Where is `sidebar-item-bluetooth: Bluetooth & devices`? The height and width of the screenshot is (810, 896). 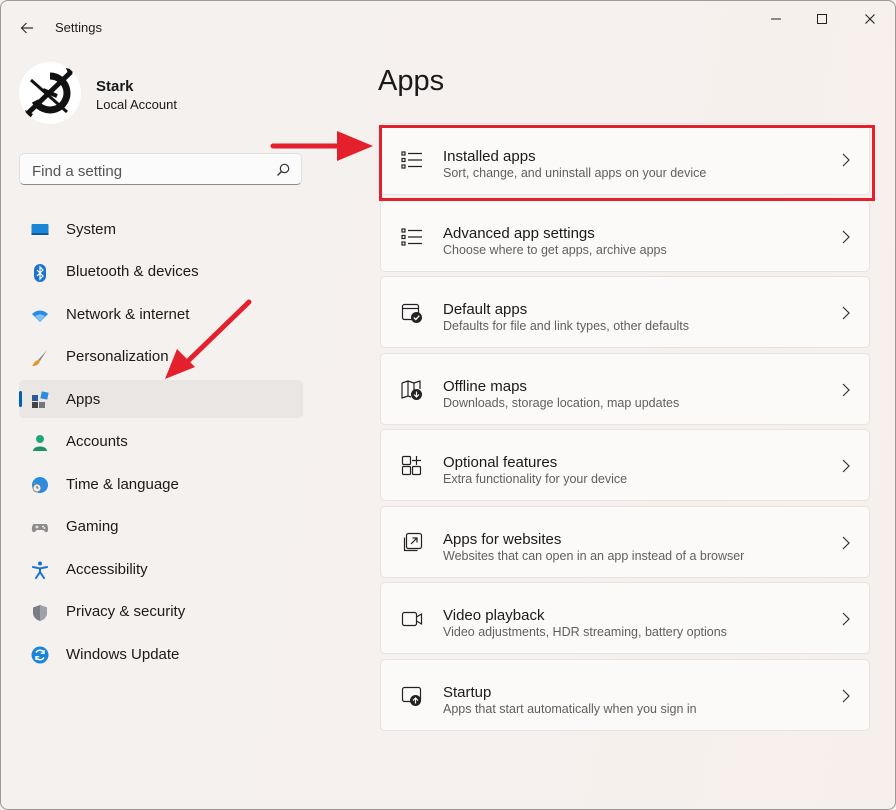 sidebar-item-bluetooth: Bluetooth & devices is located at coordinates (161, 272).